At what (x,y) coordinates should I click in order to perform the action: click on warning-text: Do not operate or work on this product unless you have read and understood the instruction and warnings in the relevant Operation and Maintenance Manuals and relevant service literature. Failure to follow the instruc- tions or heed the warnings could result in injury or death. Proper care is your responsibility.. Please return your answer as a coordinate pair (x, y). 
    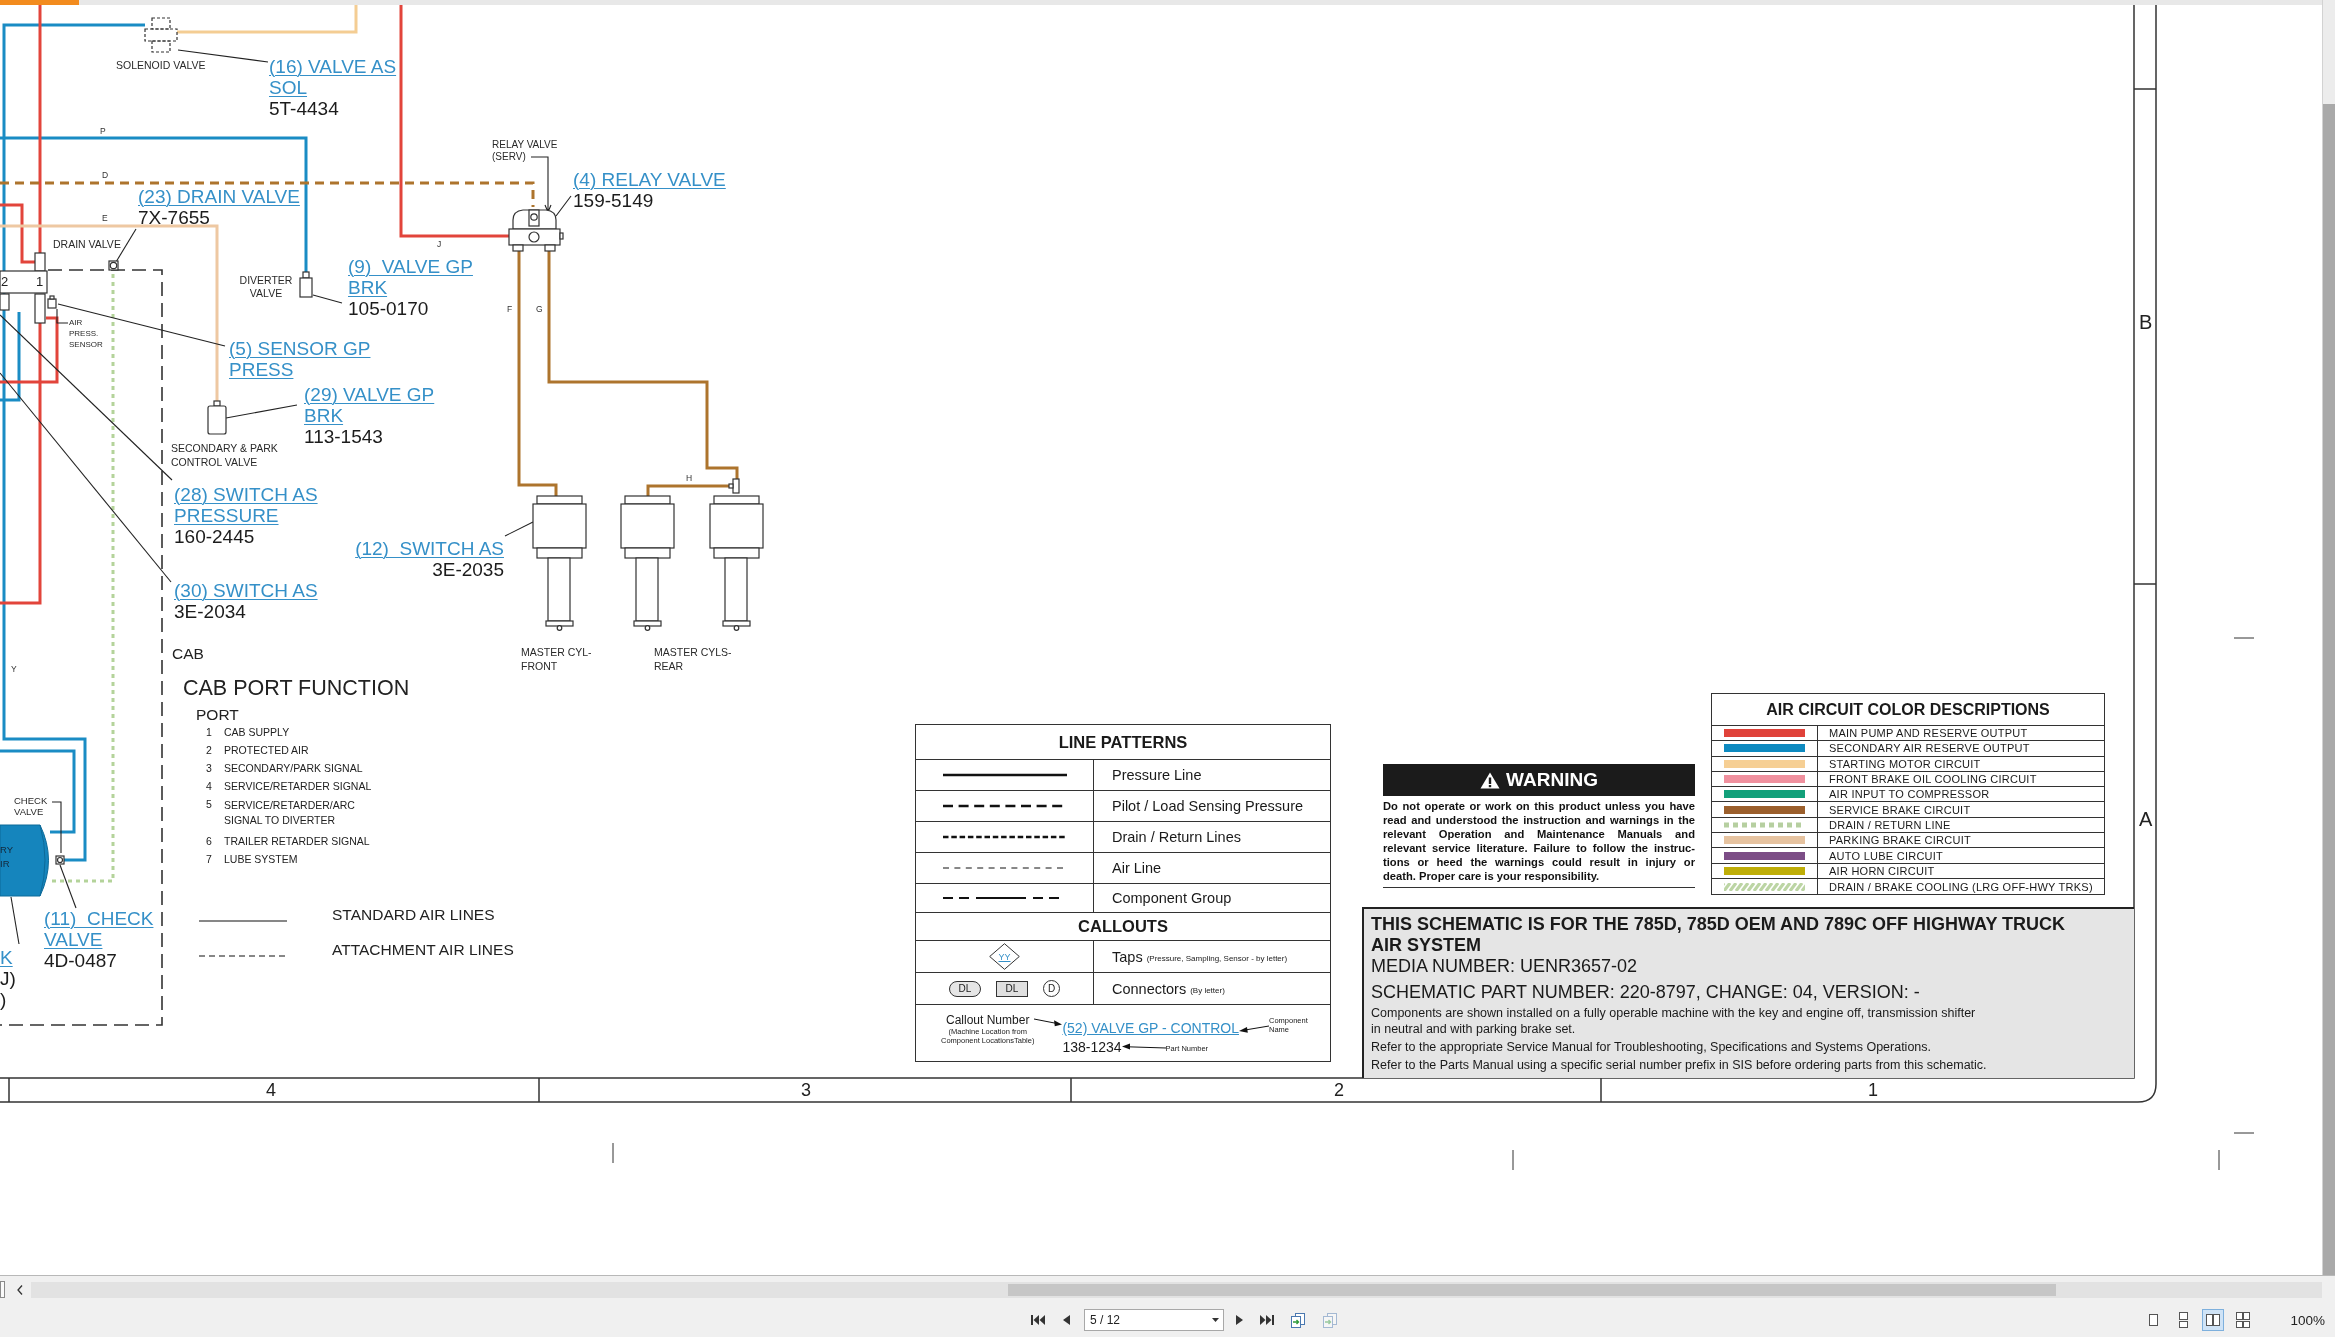
    Looking at the image, I should click on (1539, 842).